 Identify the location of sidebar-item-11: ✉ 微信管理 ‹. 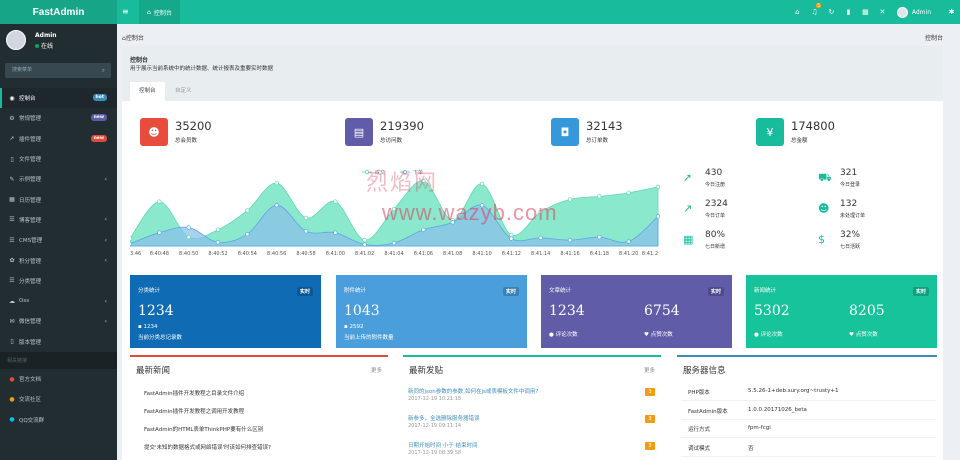
(58, 321).